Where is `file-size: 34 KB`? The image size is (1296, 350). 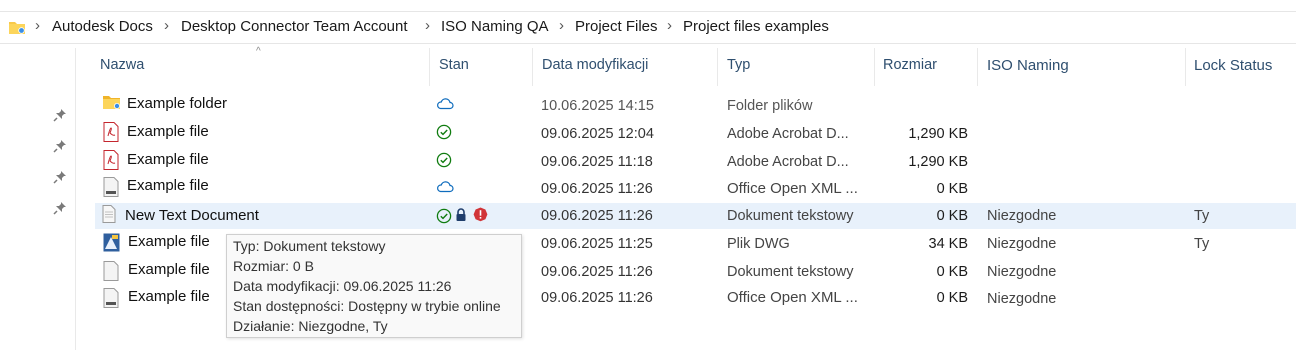
file-size: 34 KB is located at coordinates (948, 244).